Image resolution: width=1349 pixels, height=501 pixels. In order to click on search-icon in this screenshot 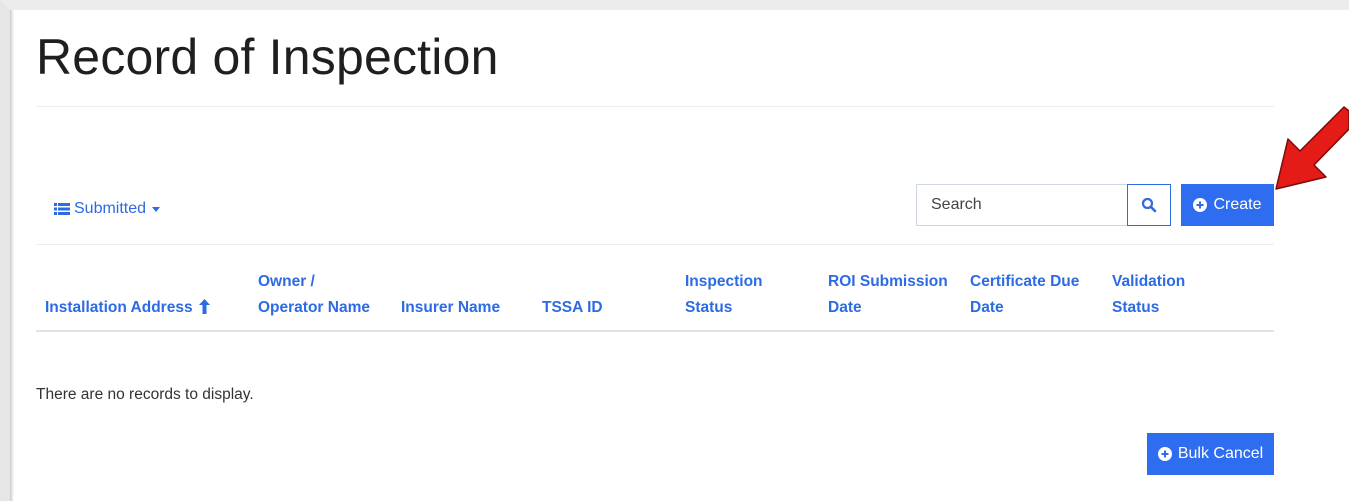, I will do `click(1149, 205)`.